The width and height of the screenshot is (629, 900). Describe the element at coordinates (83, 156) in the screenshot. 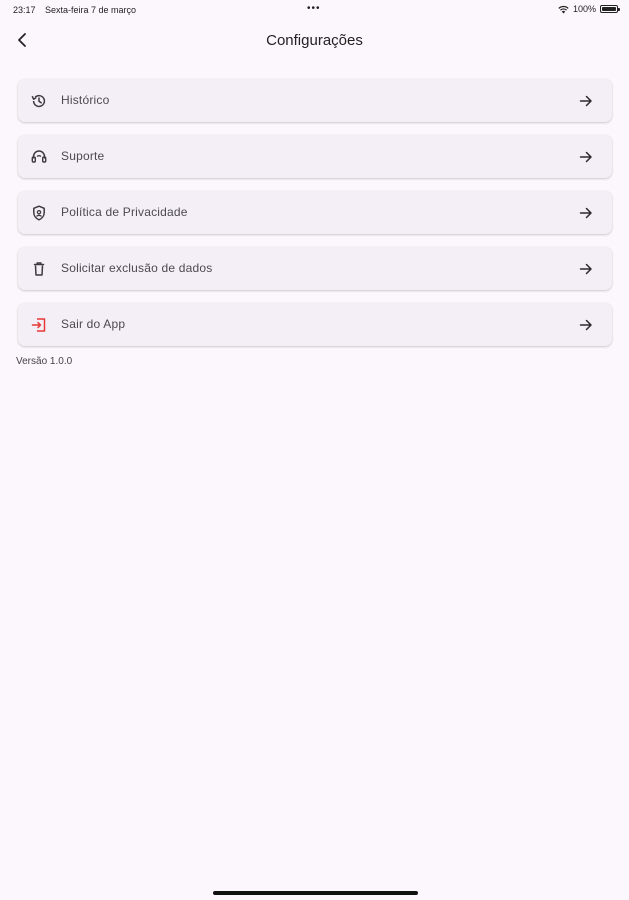

I see `menu-item-label: Suporte` at that location.